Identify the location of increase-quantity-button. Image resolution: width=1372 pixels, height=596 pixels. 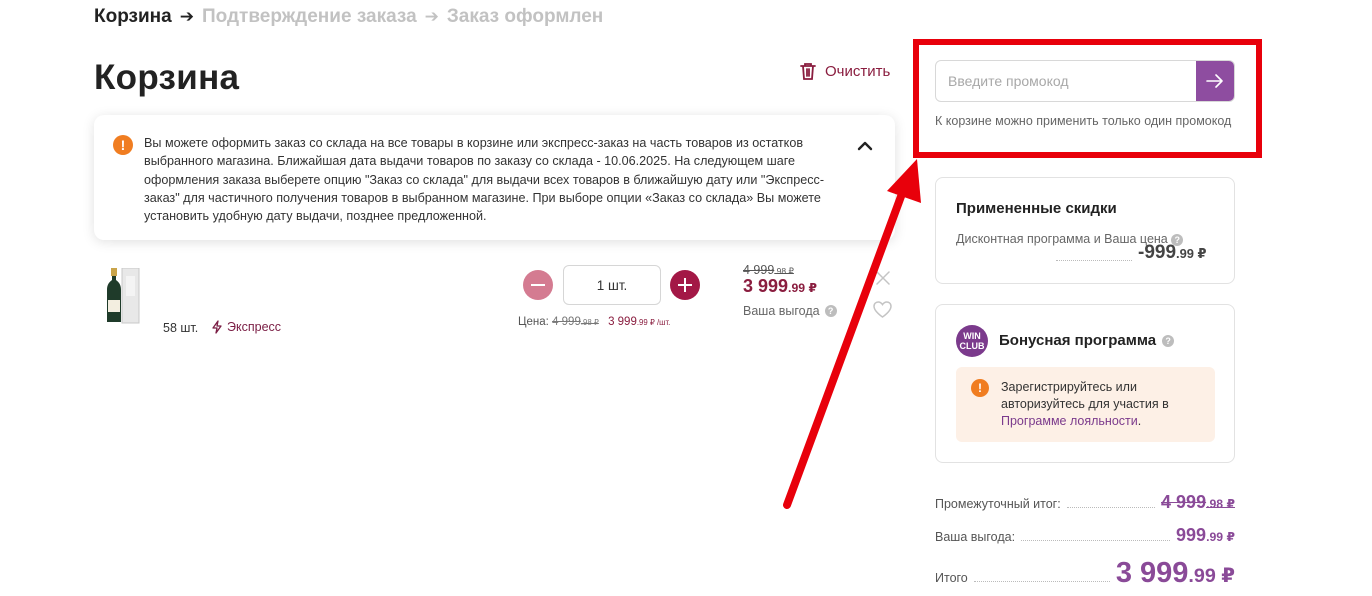
(685, 285).